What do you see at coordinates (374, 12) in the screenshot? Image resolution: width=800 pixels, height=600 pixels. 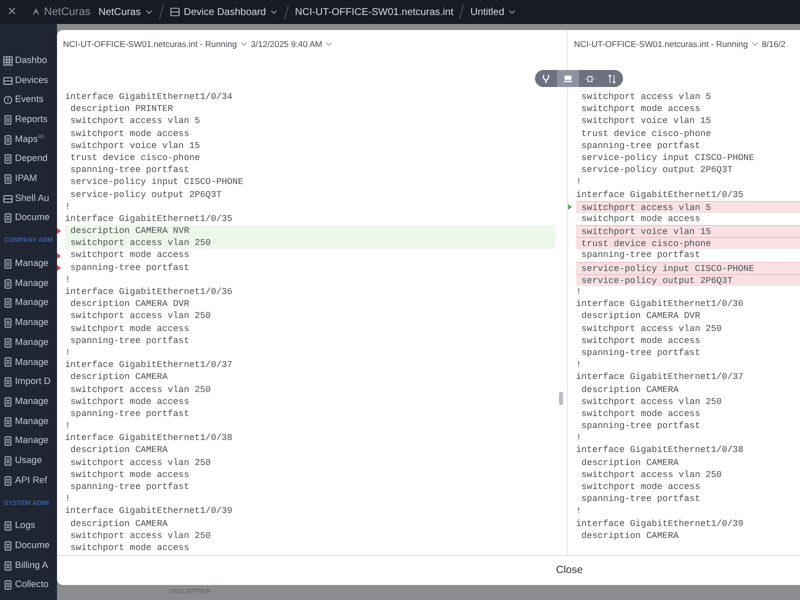 I see `breadcrumb-link: NCI-UT-OFFICE-SW01.netcuras.int` at bounding box center [374, 12].